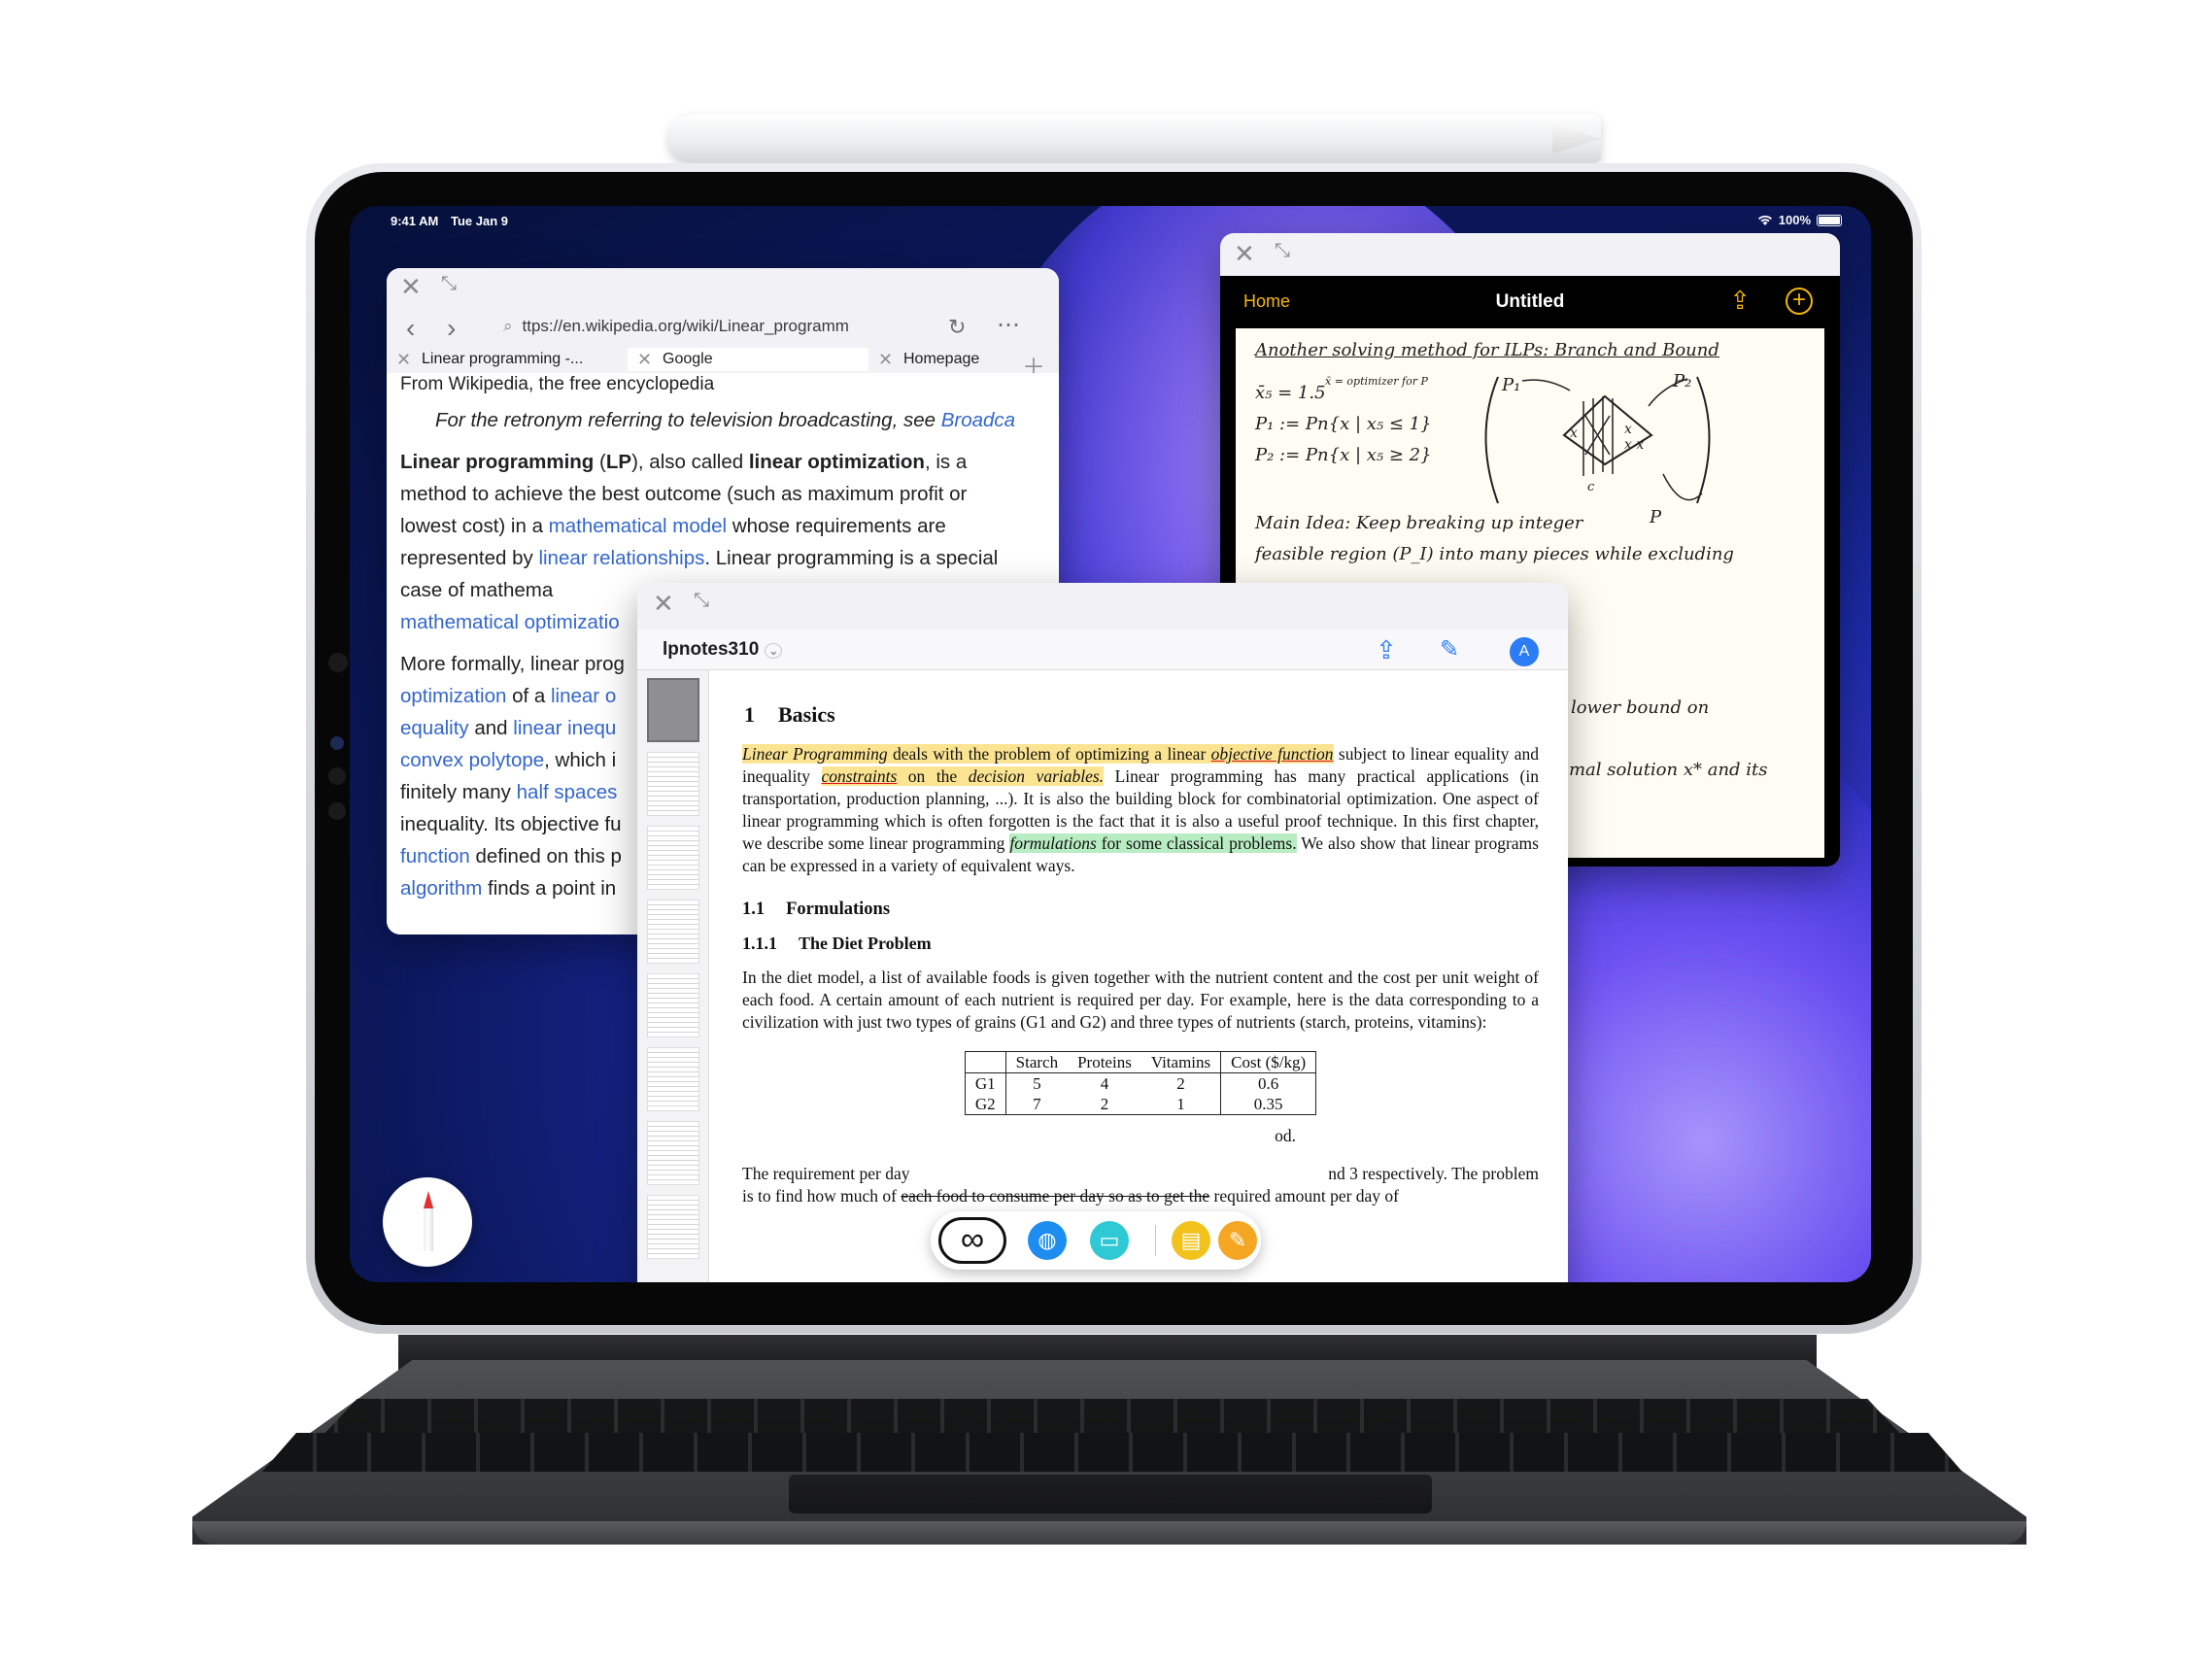 The image size is (2212, 1665). Describe the element at coordinates (1110, 1494) in the screenshot. I see `trackpad` at that location.